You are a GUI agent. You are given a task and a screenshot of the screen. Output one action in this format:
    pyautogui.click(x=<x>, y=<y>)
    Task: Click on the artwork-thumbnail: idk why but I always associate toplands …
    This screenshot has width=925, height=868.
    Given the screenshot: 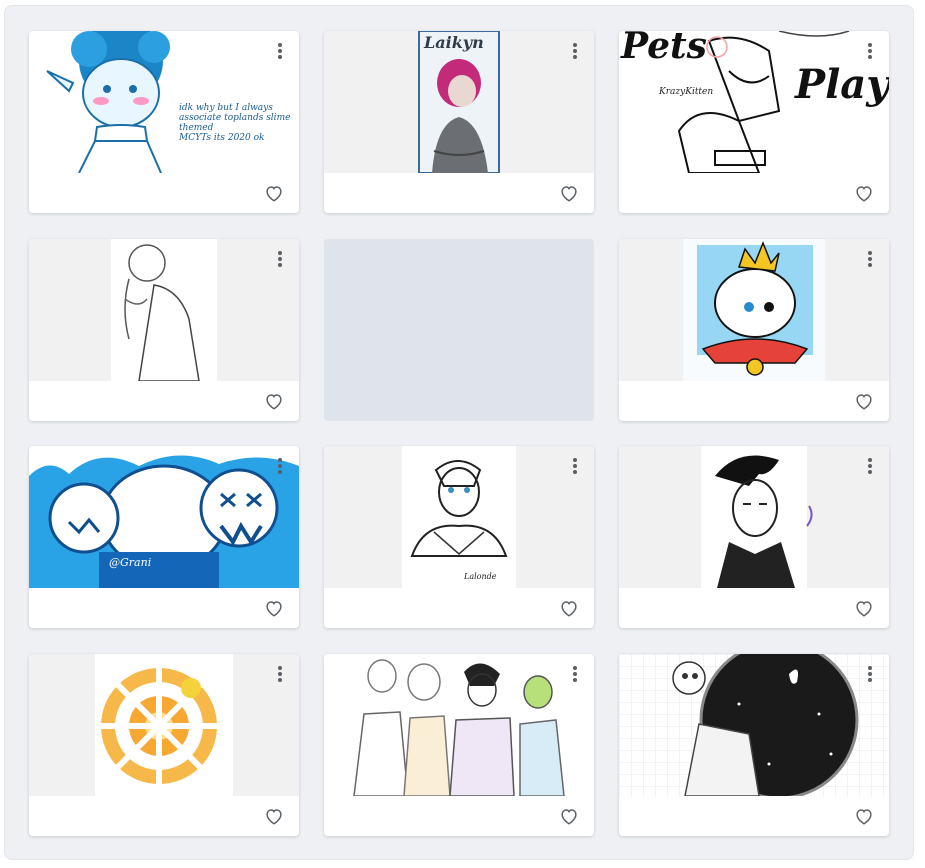 What is the action you would take?
    pyautogui.click(x=164, y=102)
    